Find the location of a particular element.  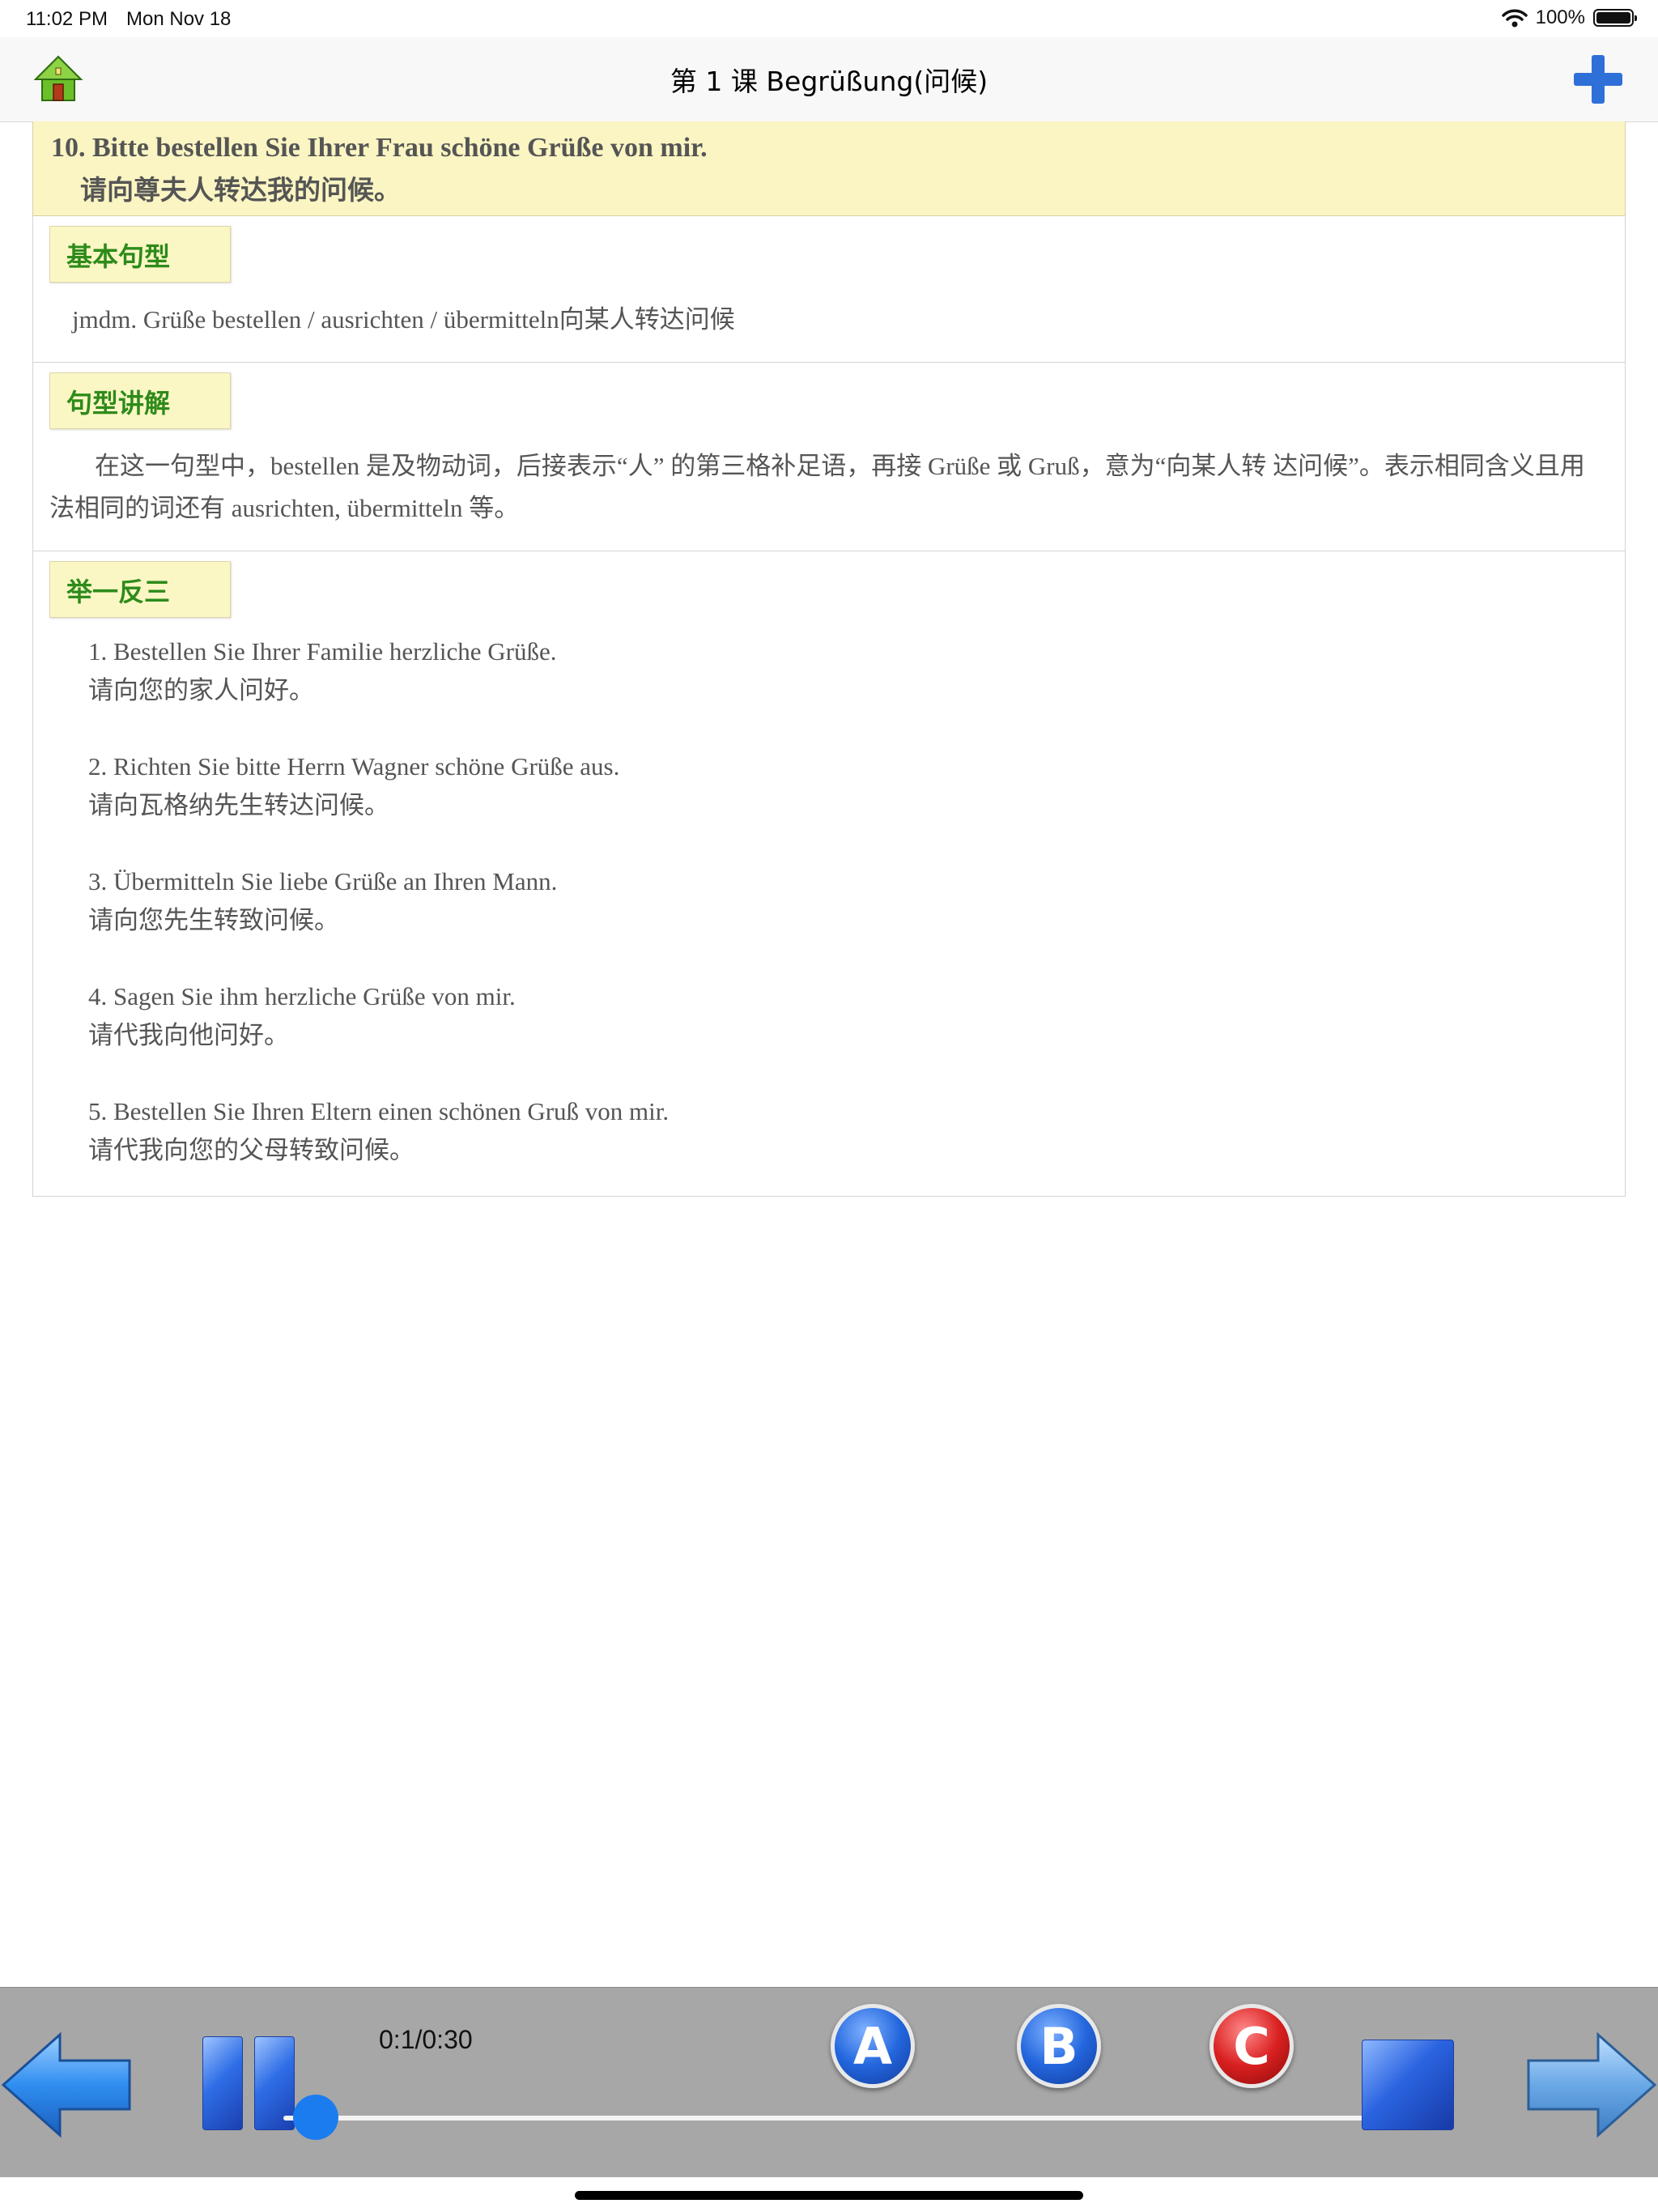

slider-thumb is located at coordinates (316, 2117).